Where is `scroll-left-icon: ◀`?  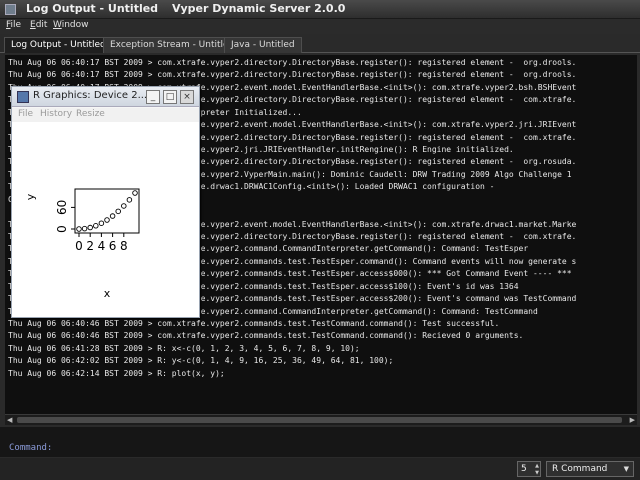 scroll-left-icon: ◀ is located at coordinates (9, 420).